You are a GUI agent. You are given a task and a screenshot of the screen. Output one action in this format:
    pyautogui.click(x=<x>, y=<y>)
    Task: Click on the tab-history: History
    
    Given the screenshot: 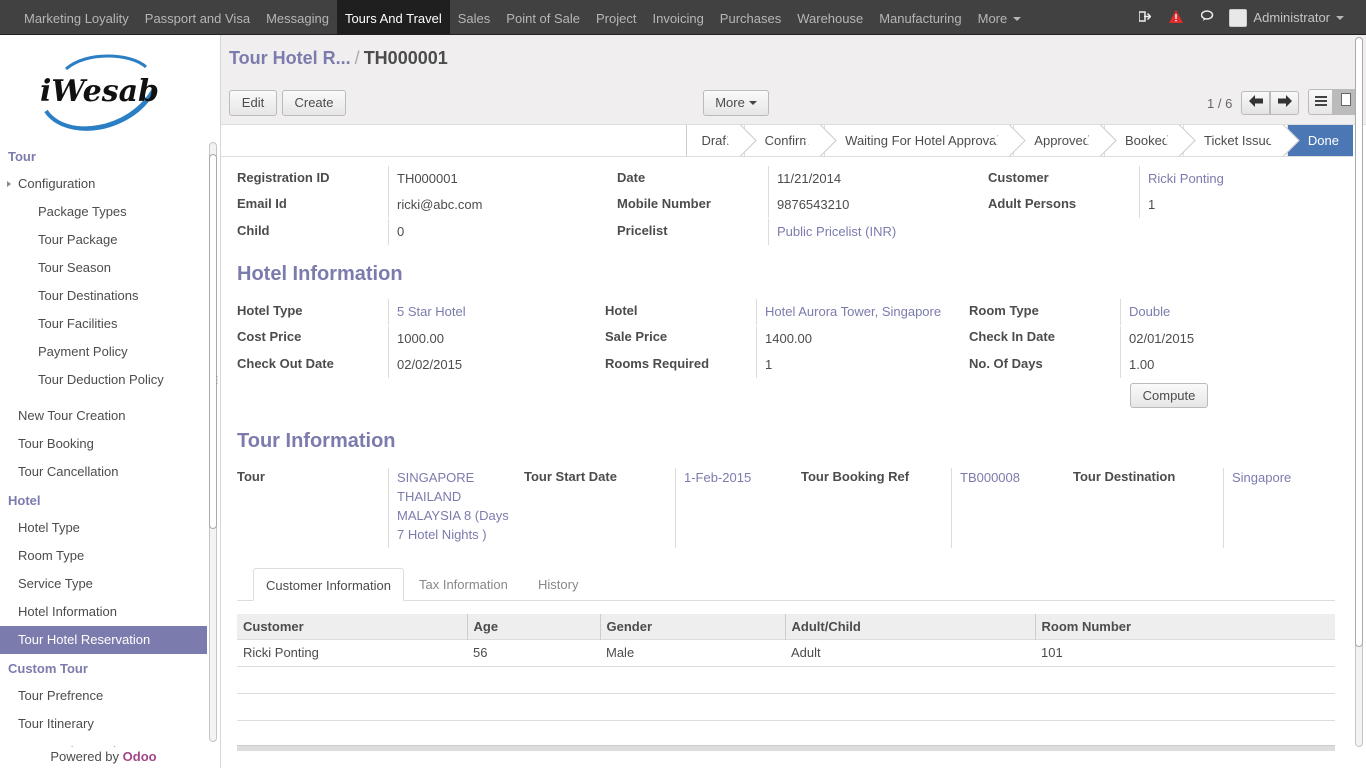 What is the action you would take?
    pyautogui.click(x=558, y=584)
    